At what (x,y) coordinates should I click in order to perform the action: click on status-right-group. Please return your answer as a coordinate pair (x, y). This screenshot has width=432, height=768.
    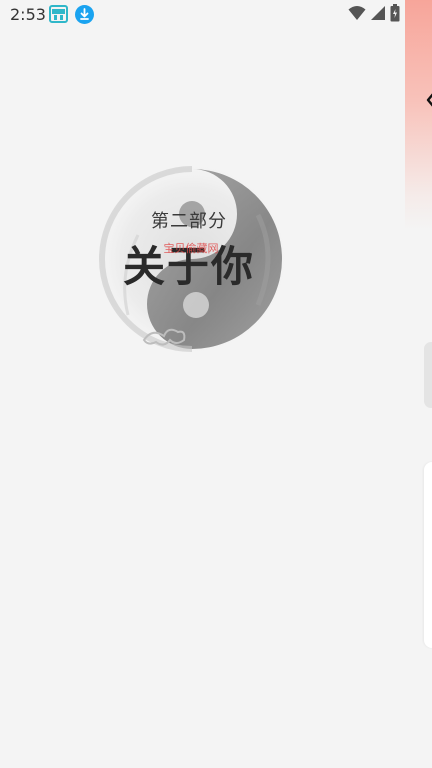
    Looking at the image, I should click on (374, 15).